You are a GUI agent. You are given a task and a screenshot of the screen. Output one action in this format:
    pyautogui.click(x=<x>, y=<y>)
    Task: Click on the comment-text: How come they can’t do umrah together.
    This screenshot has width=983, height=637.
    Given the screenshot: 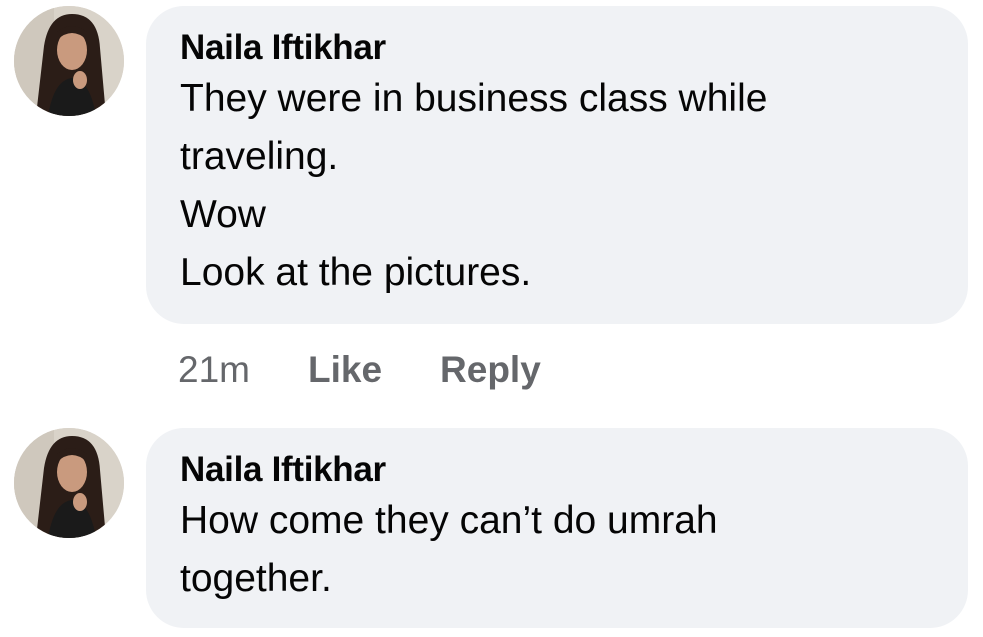 What is the action you would take?
    pyautogui.click(x=557, y=550)
    